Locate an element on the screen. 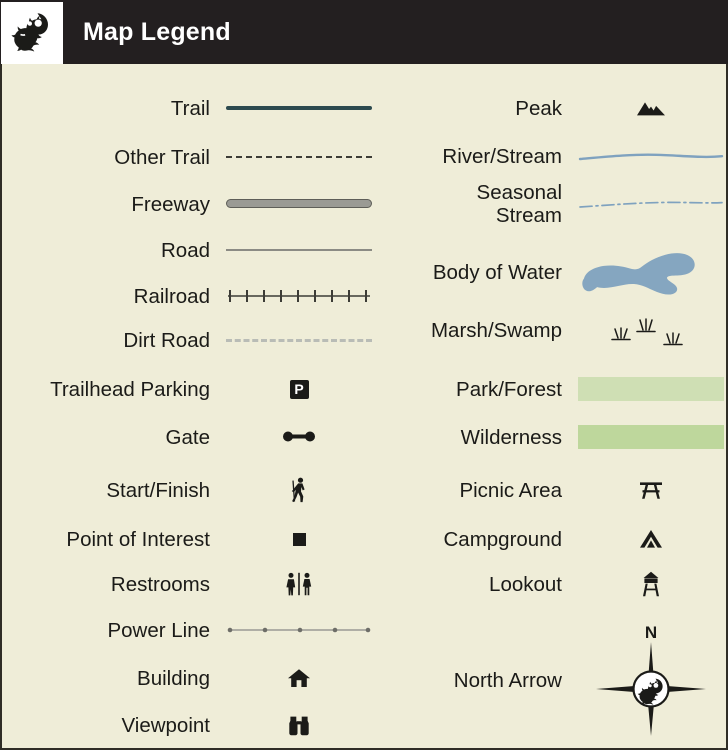 Image resolution: width=728 pixels, height=750 pixels. water-body-icon is located at coordinates (651, 272).